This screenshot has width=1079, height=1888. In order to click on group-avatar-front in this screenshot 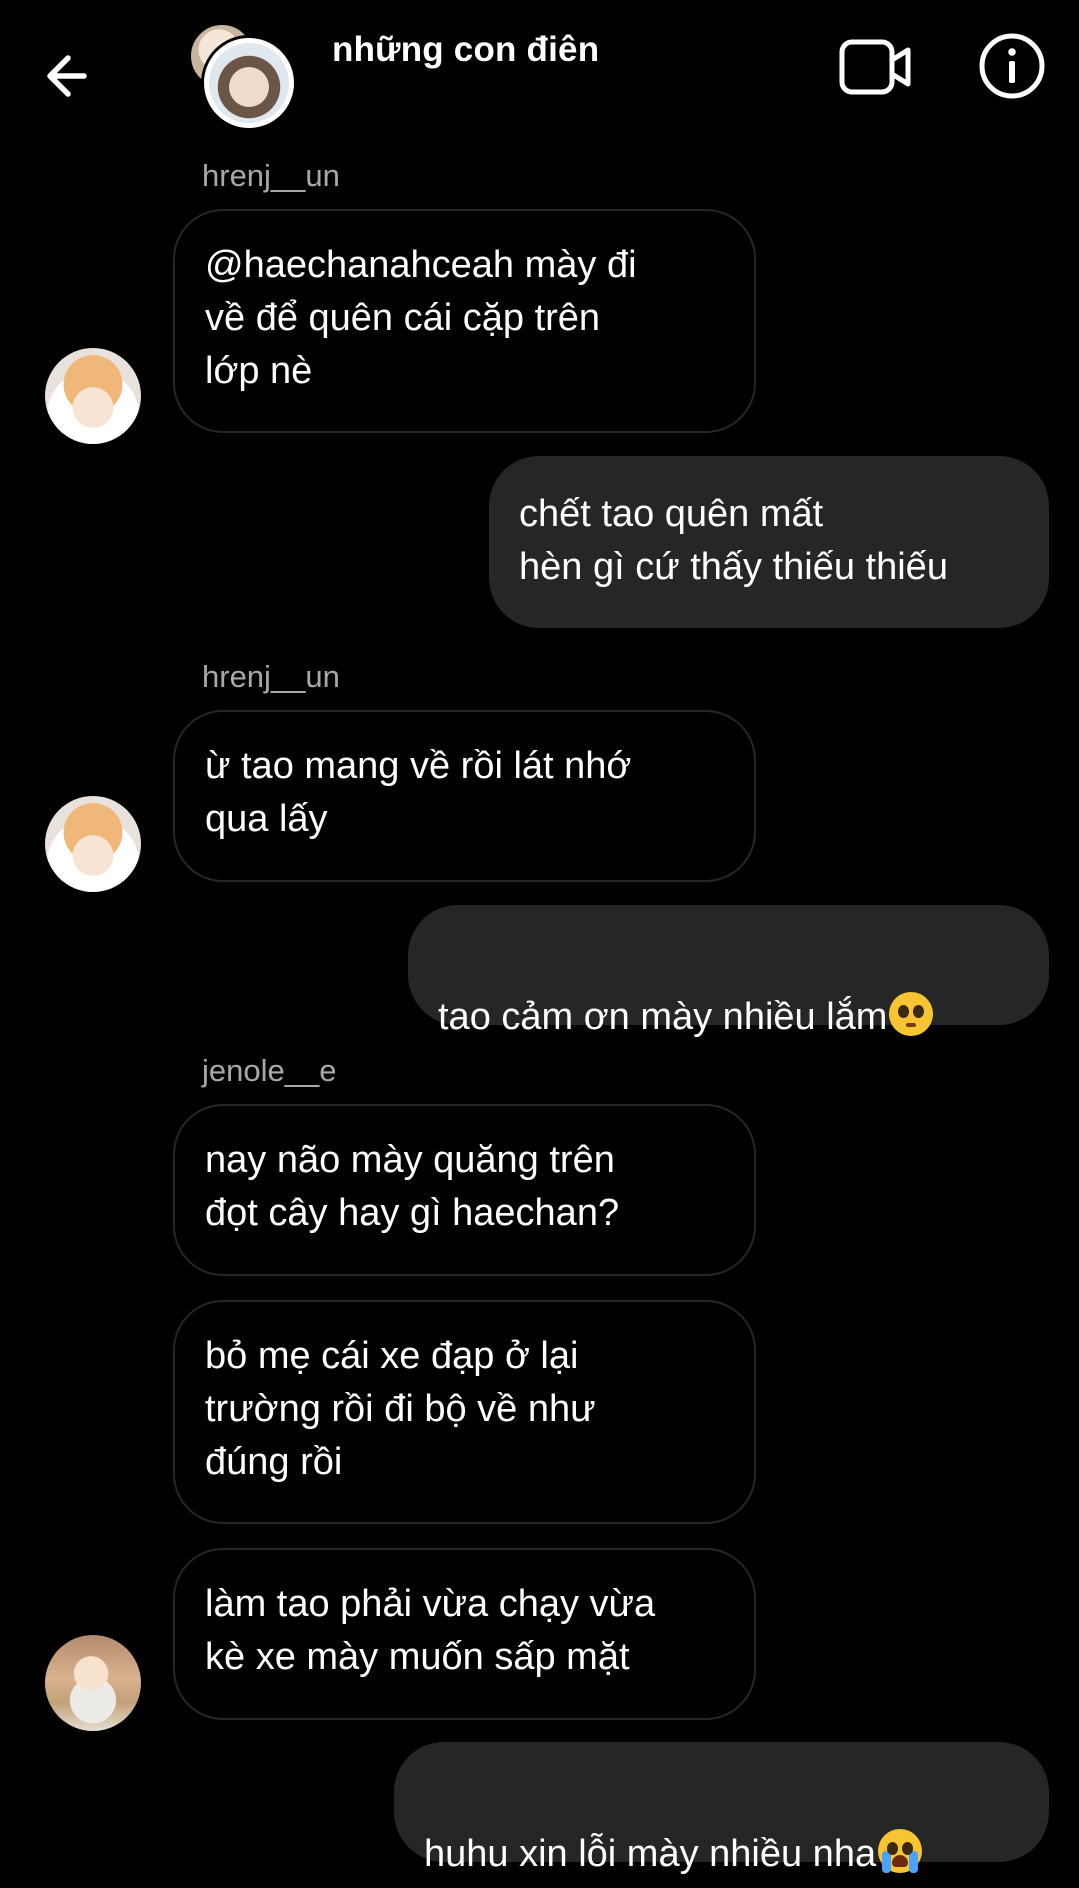, I will do `click(249, 83)`.